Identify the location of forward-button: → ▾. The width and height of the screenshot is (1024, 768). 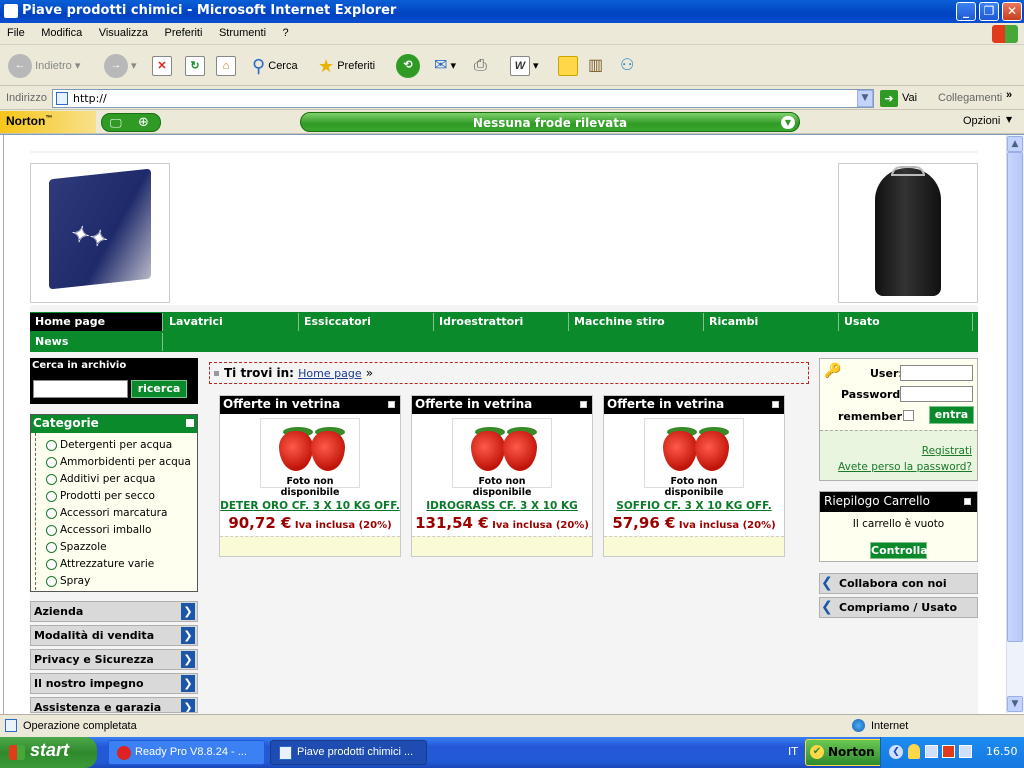
(120, 66).